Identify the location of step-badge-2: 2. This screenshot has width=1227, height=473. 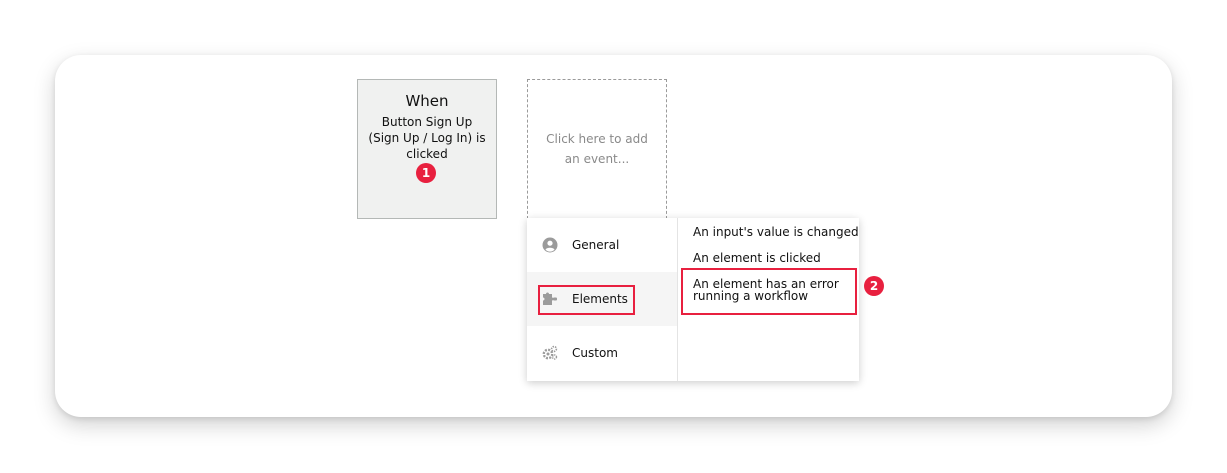
(874, 286).